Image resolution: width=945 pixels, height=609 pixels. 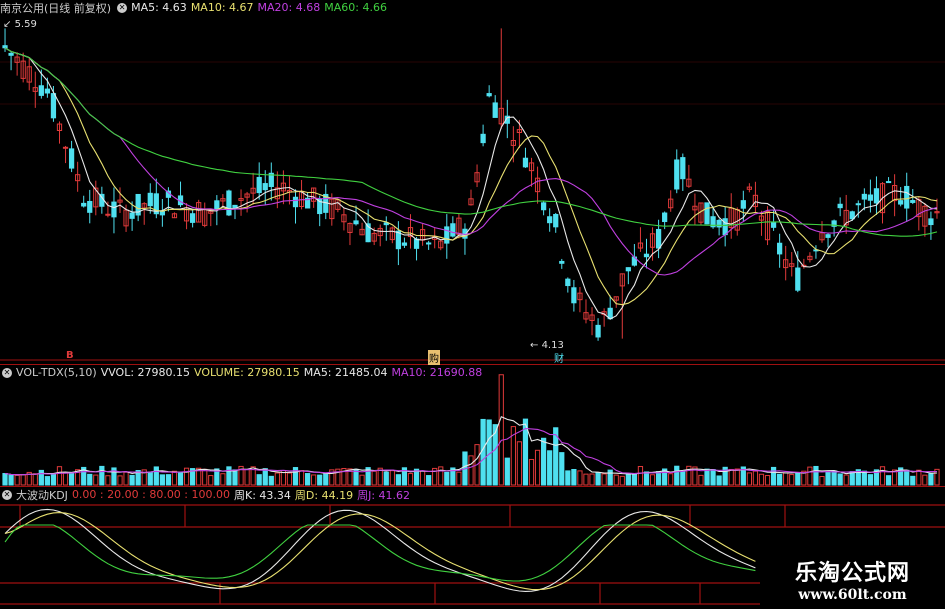 I want to click on vol-ma10-line, so click(x=471, y=451).